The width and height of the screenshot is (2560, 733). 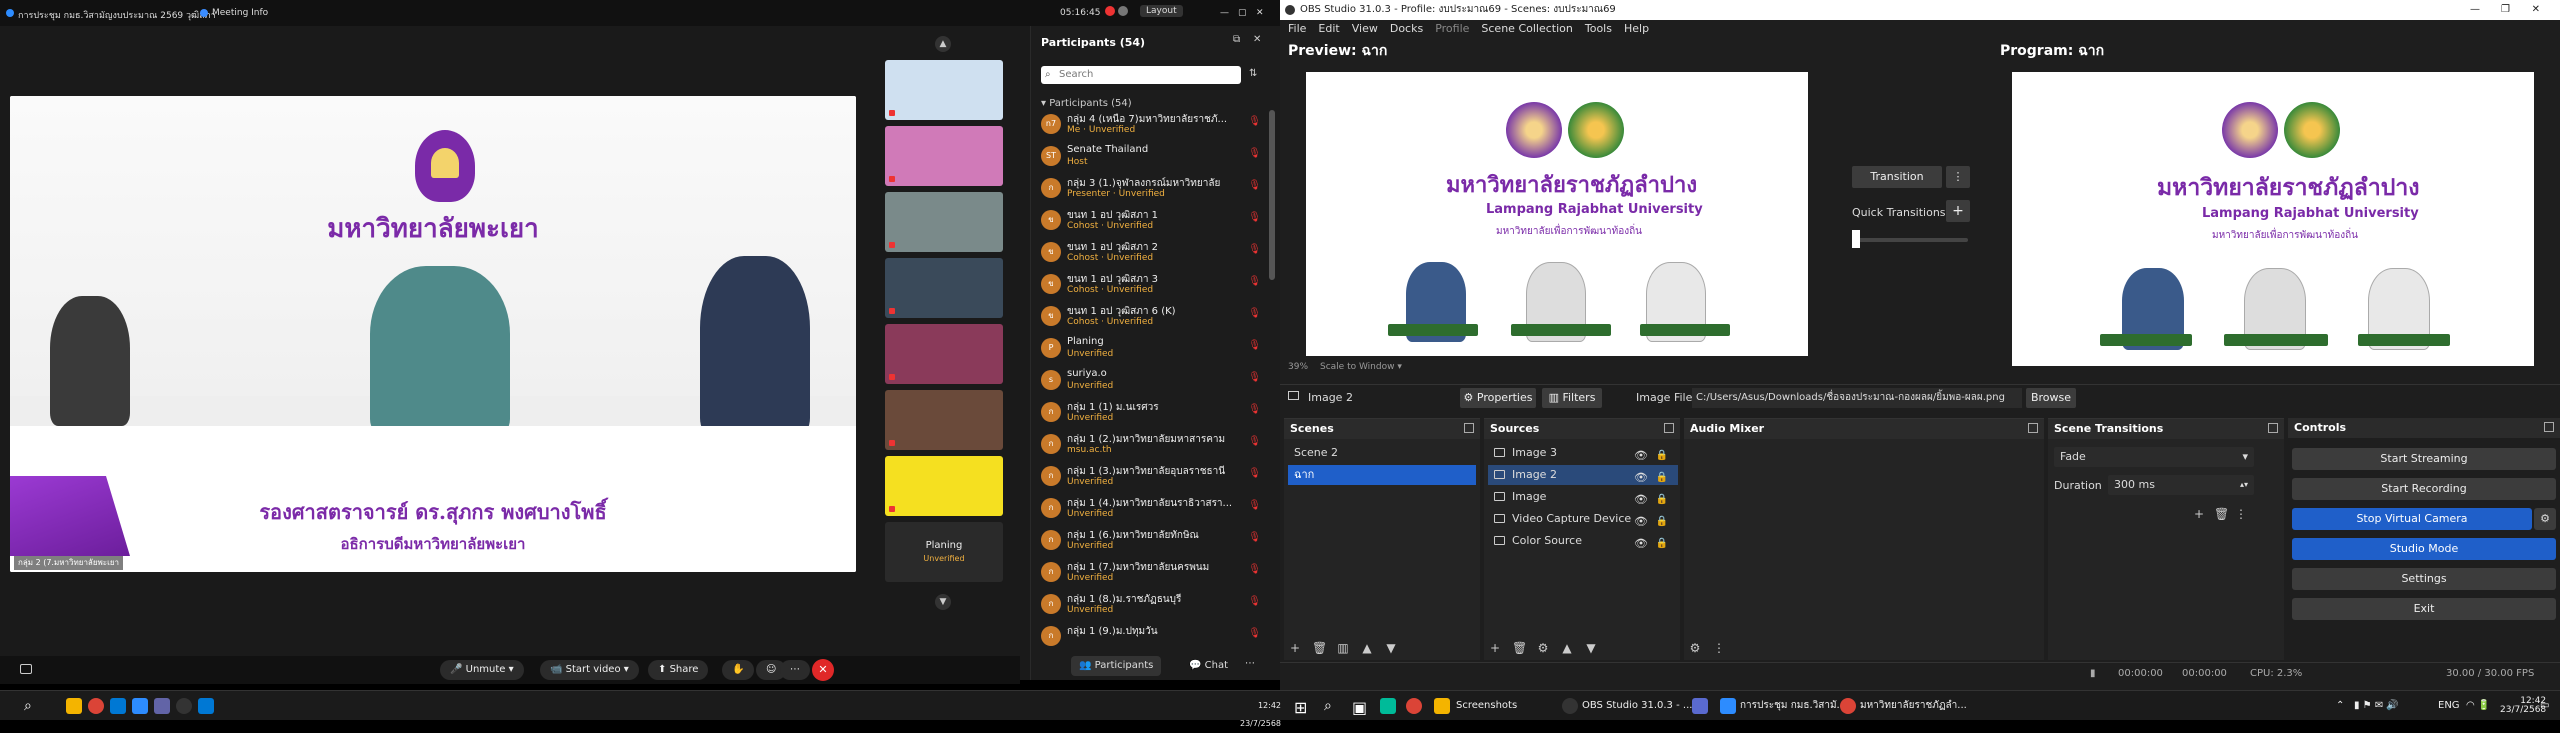 What do you see at coordinates (2199, 514) in the screenshot?
I see `add-transition-icon: +` at bounding box center [2199, 514].